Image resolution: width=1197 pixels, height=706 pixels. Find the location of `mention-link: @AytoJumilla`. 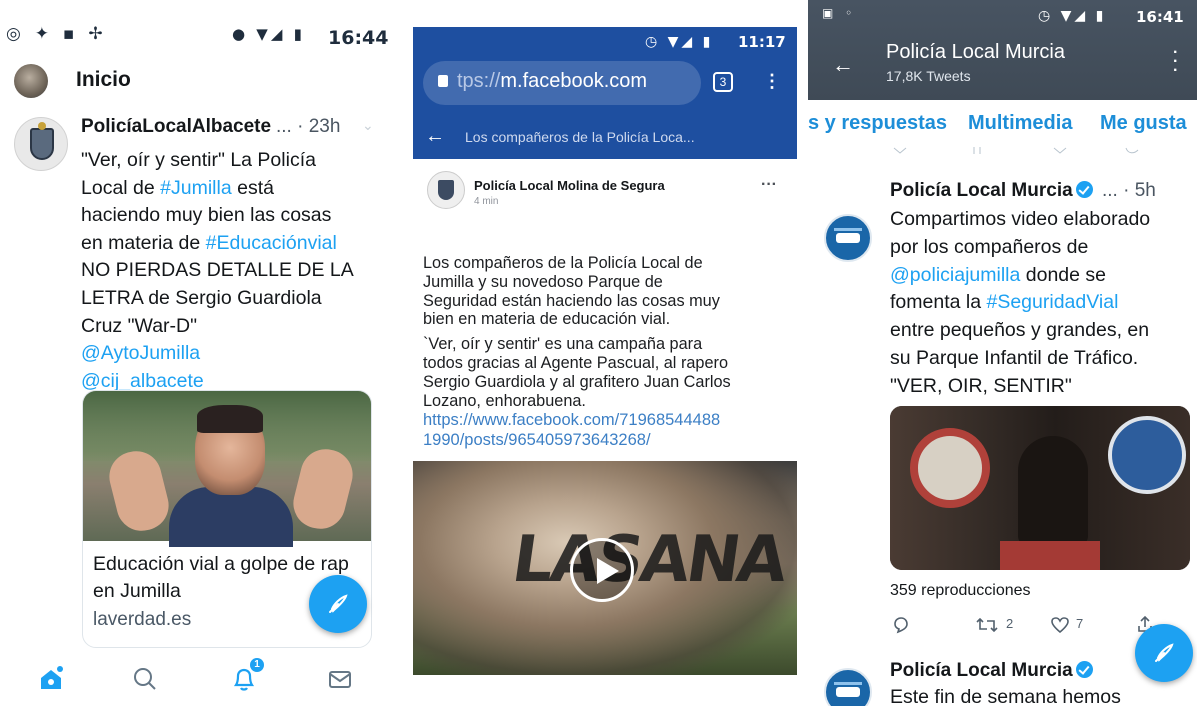

mention-link: @AytoJumilla is located at coordinates (231, 354).